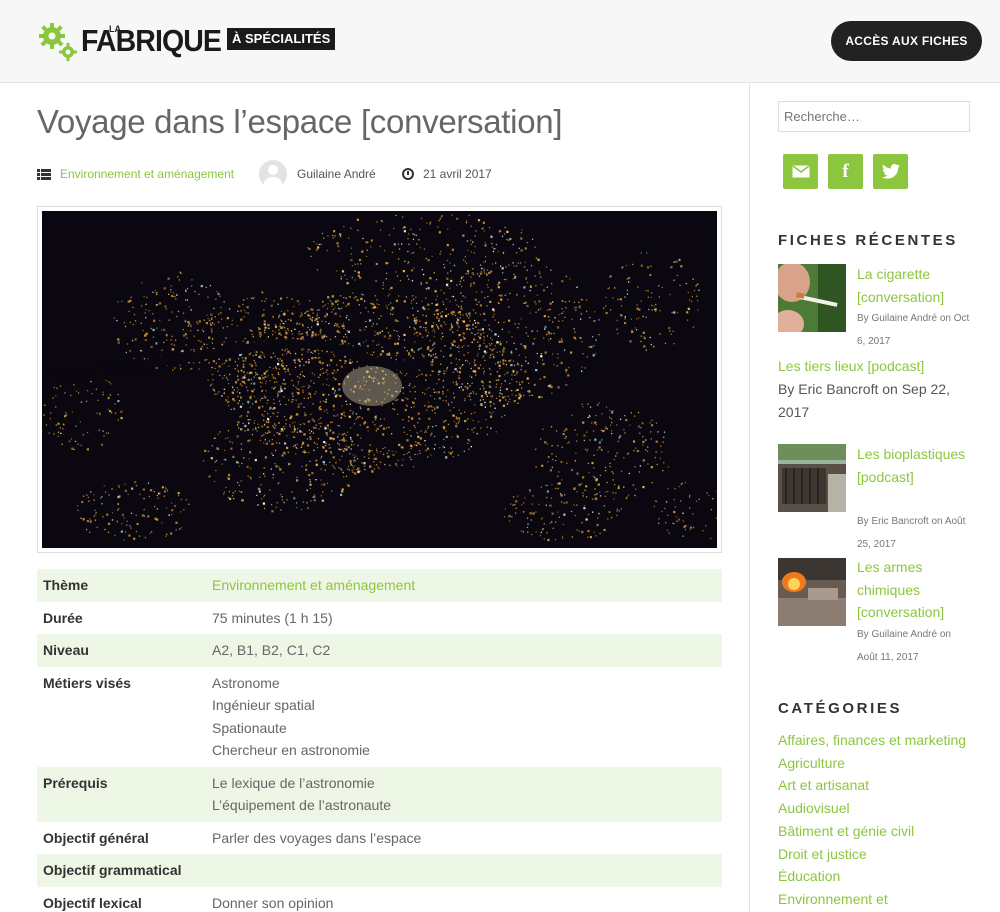 The height and width of the screenshot is (912, 1000). Describe the element at coordinates (868, 240) in the screenshot. I see `recent-heading: FICHES RÉCENTES` at that location.